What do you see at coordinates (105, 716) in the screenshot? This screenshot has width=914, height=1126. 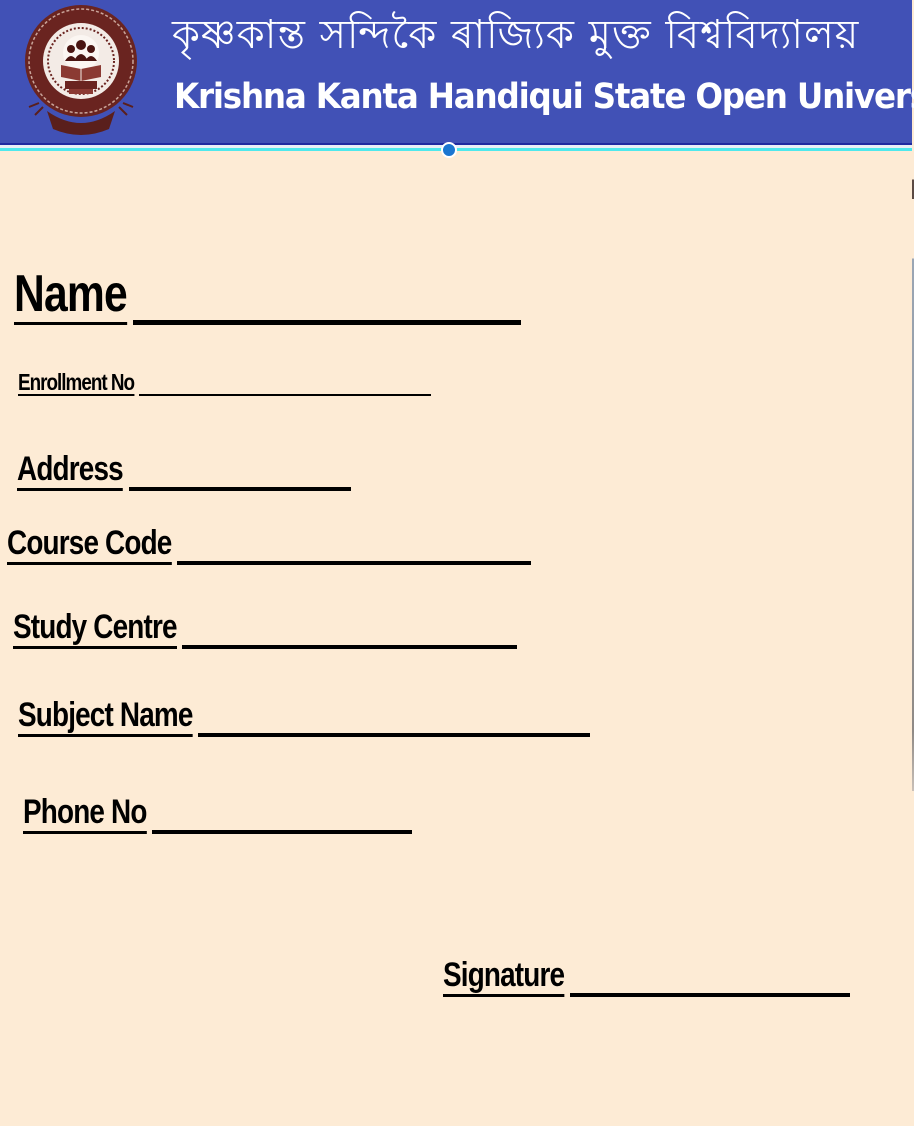 I see `subject-name-label: Subject Name` at bounding box center [105, 716].